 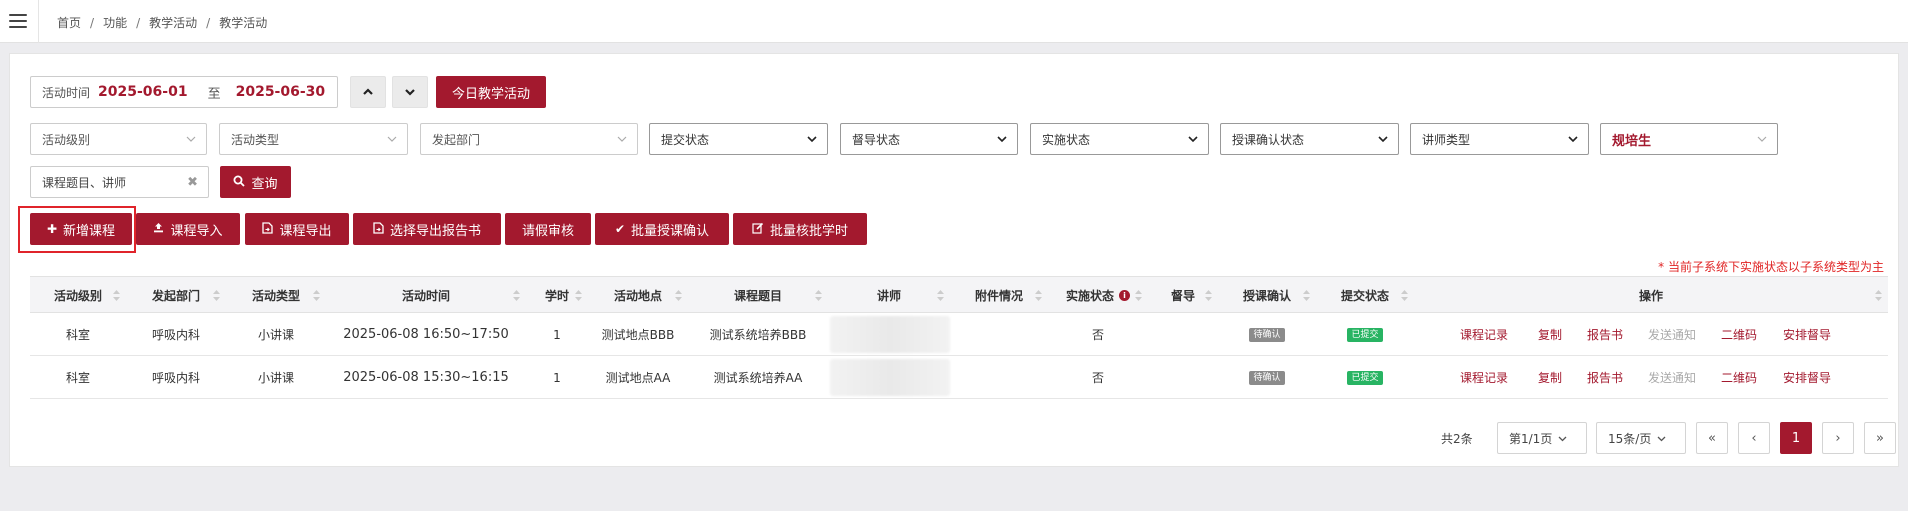 I want to click on button-label: 选择导出报告书, so click(x=435, y=231).